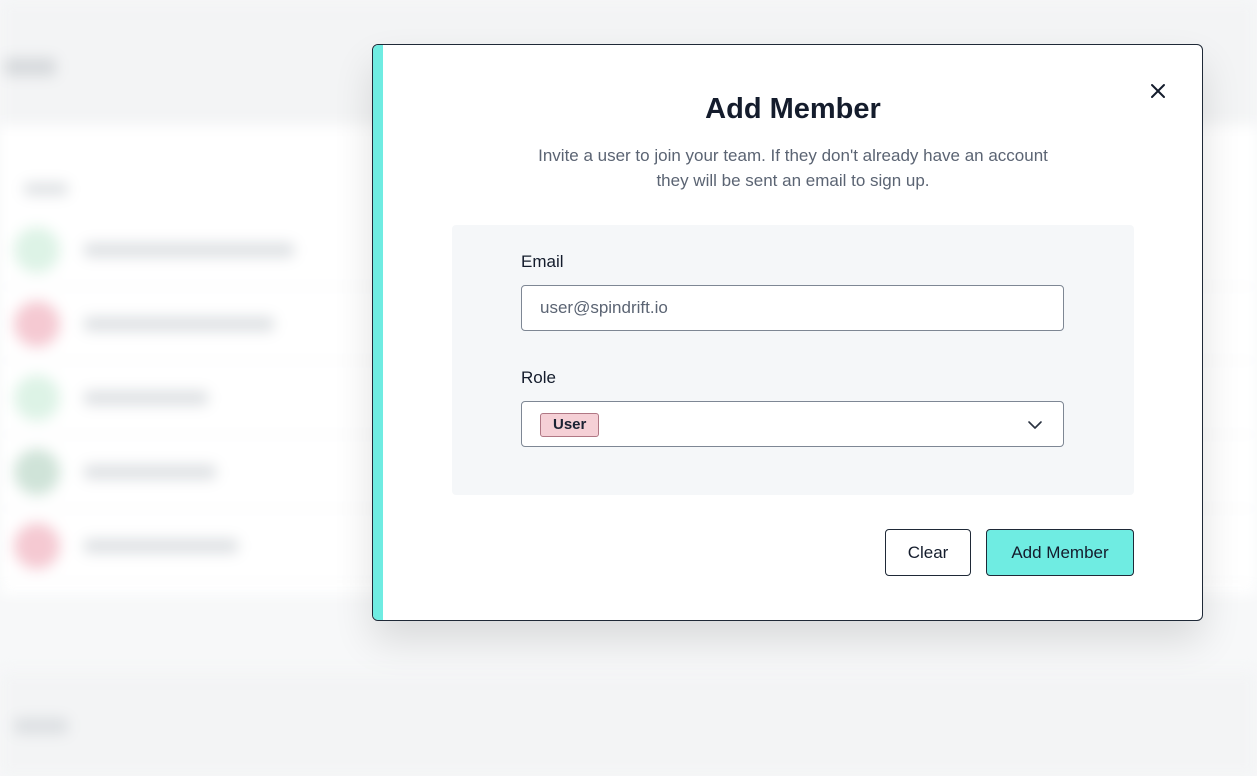 The height and width of the screenshot is (776, 1257). What do you see at coordinates (792, 308) in the screenshot?
I see `email-input` at bounding box center [792, 308].